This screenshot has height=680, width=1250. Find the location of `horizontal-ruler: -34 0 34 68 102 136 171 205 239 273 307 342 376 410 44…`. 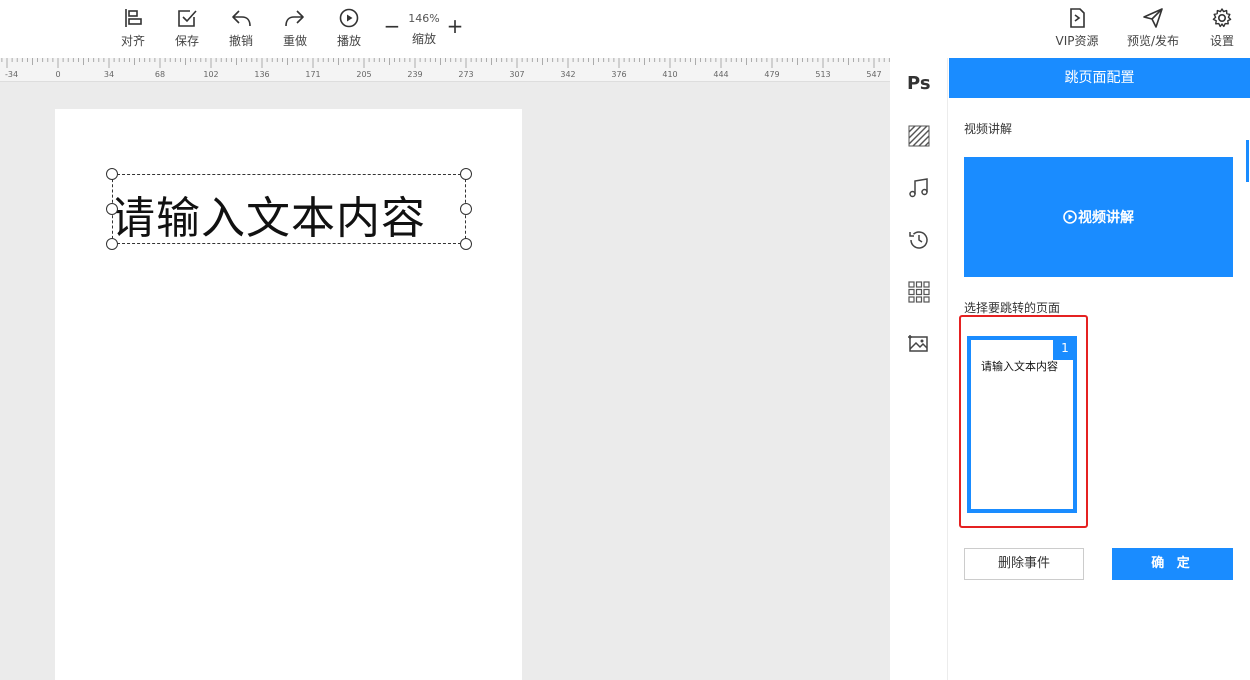

horizontal-ruler: -34 0 34 68 102 136 171 205 239 273 307 342 376 410 44… is located at coordinates (445, 70).